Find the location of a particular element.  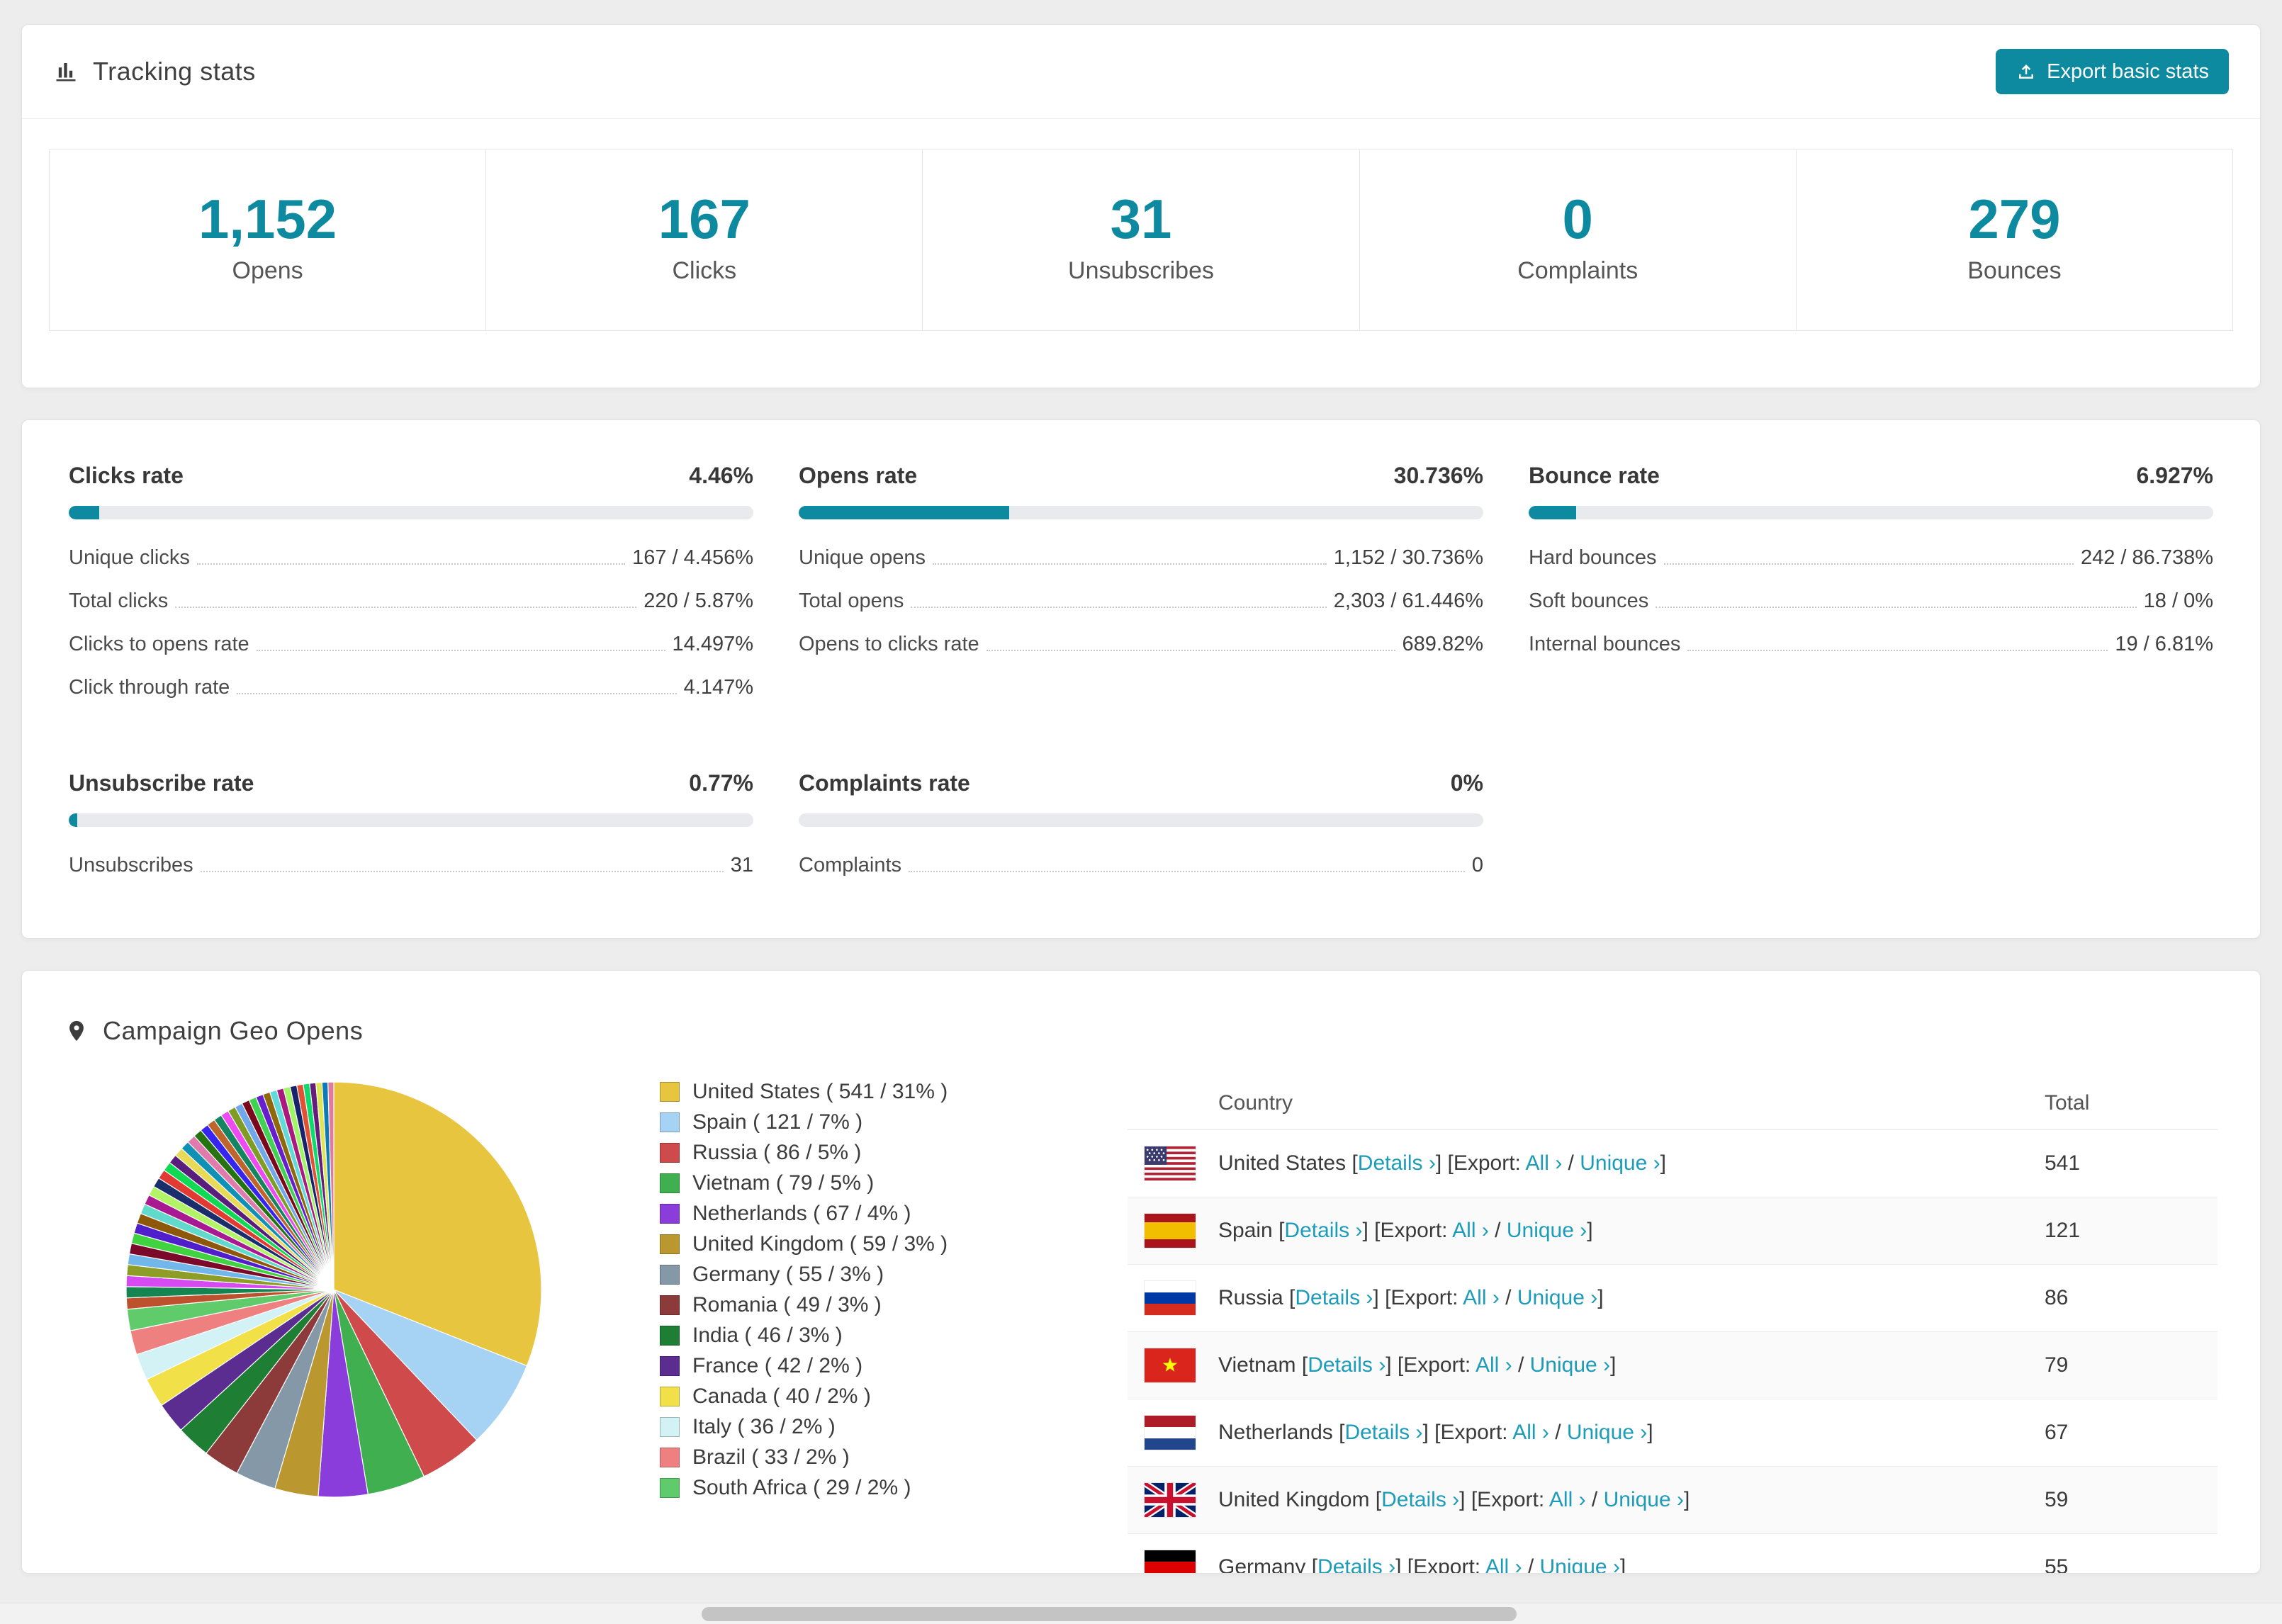

details-link-vietnam: Details › is located at coordinates (1347, 1365).